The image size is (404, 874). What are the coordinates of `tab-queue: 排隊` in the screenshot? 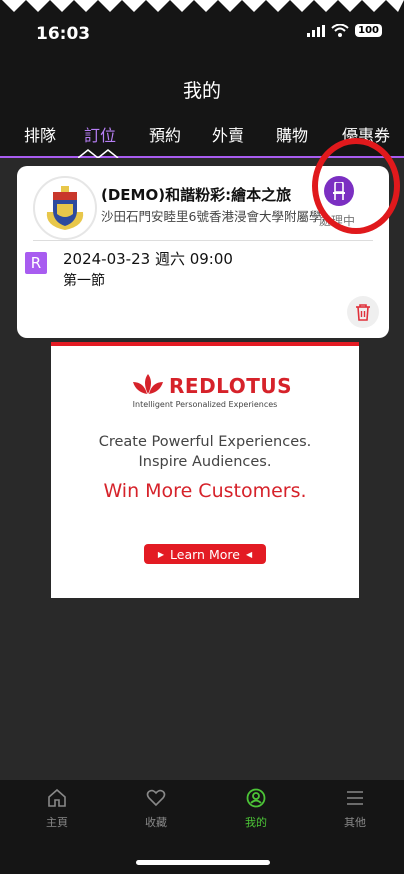 It's located at (40, 134).